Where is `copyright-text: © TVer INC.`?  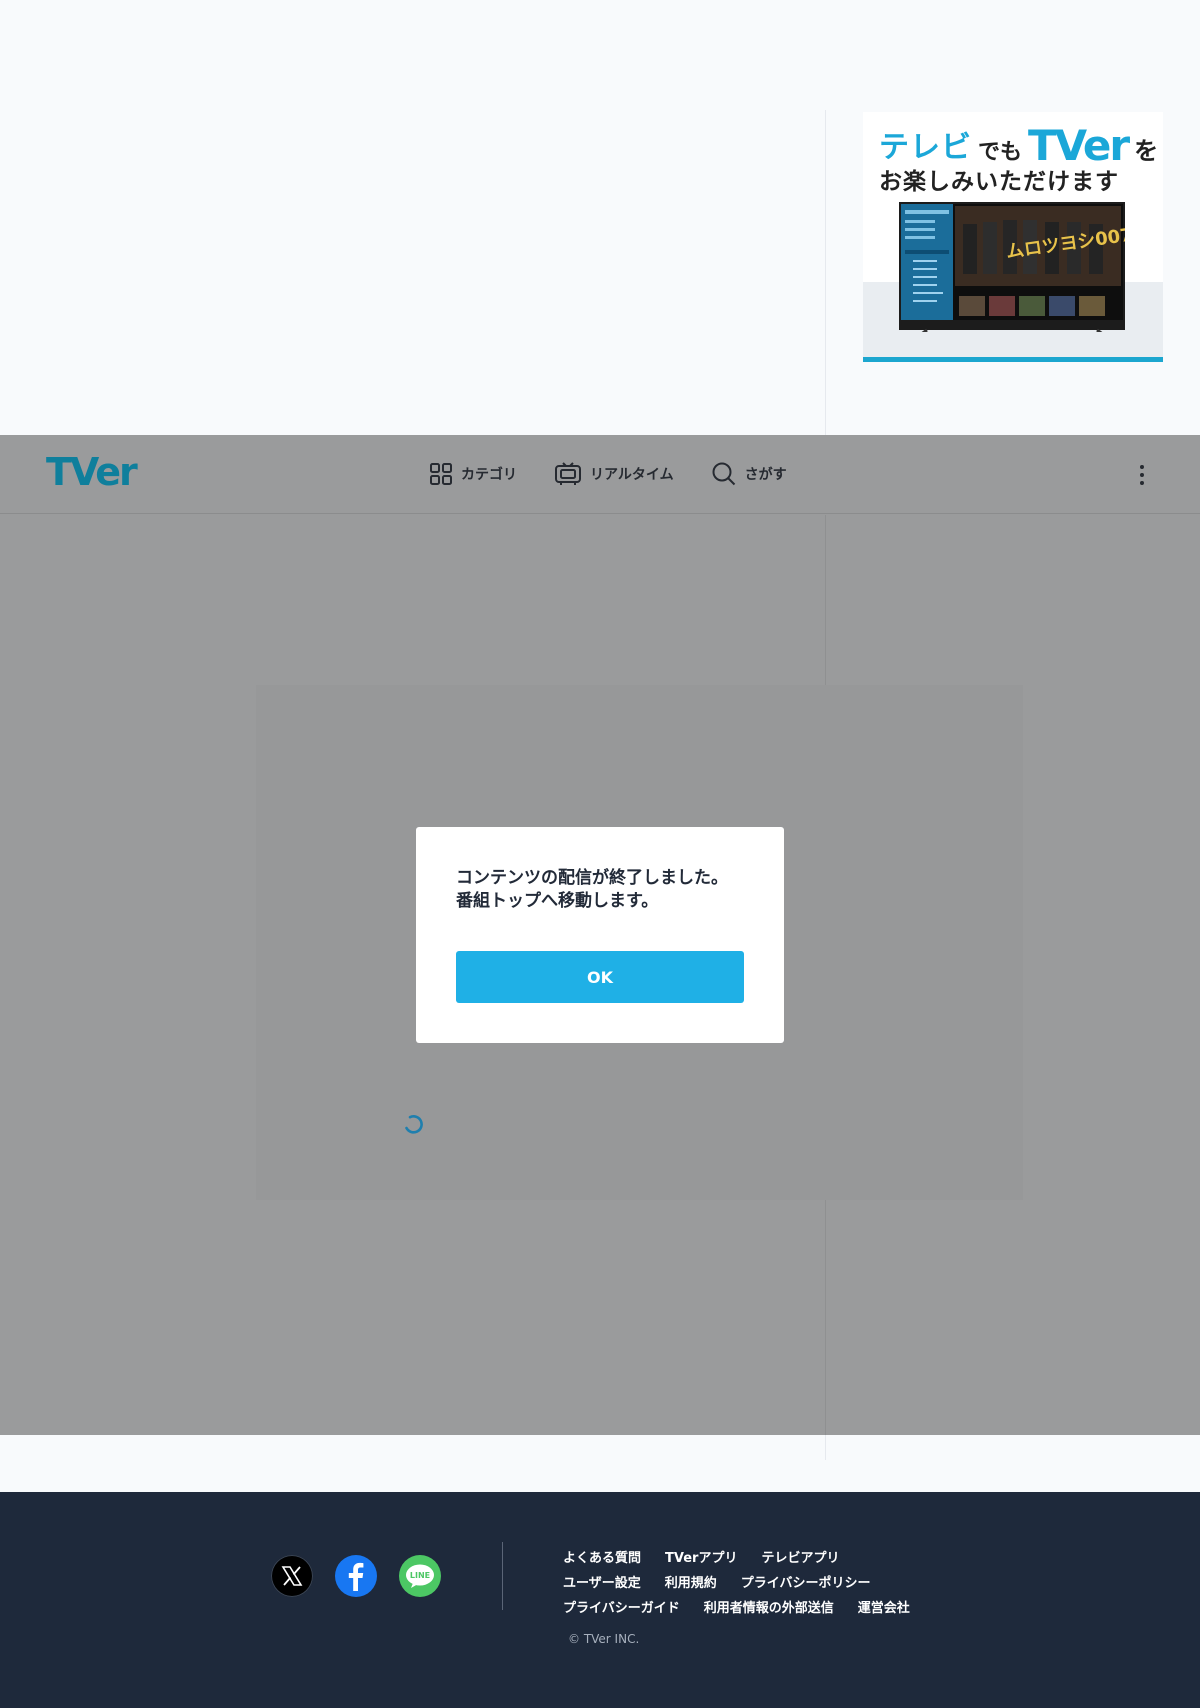
copyright-text: © TVer INC. is located at coordinates (604, 1639).